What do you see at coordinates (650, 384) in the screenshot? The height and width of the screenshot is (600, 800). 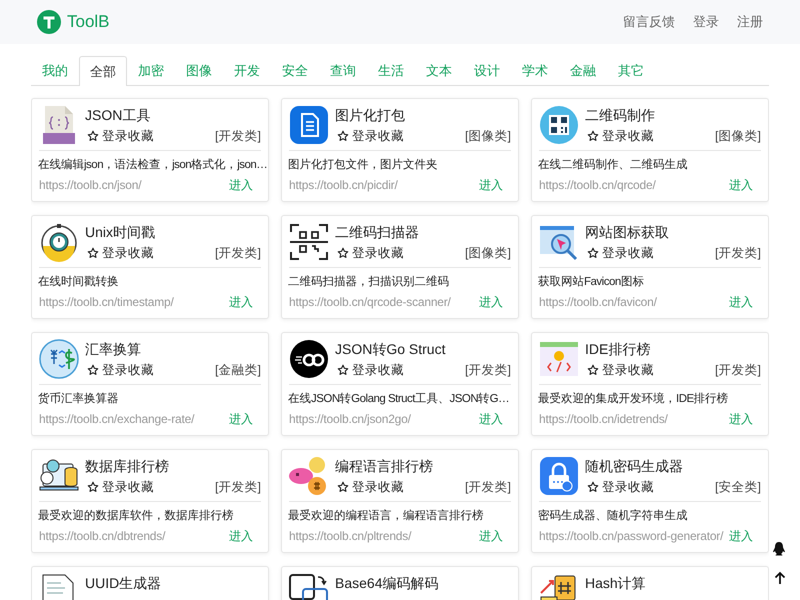 I see `tool-card: IDE排行榜 登录收藏 [开发类] 最受欢迎的集成开发环境，IDE排行榜 https://toolb.cn/idetrends/ 进入` at bounding box center [650, 384].